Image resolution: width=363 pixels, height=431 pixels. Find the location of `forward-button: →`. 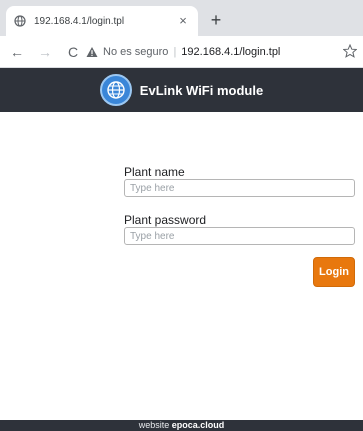

forward-button: → is located at coordinates (45, 52).